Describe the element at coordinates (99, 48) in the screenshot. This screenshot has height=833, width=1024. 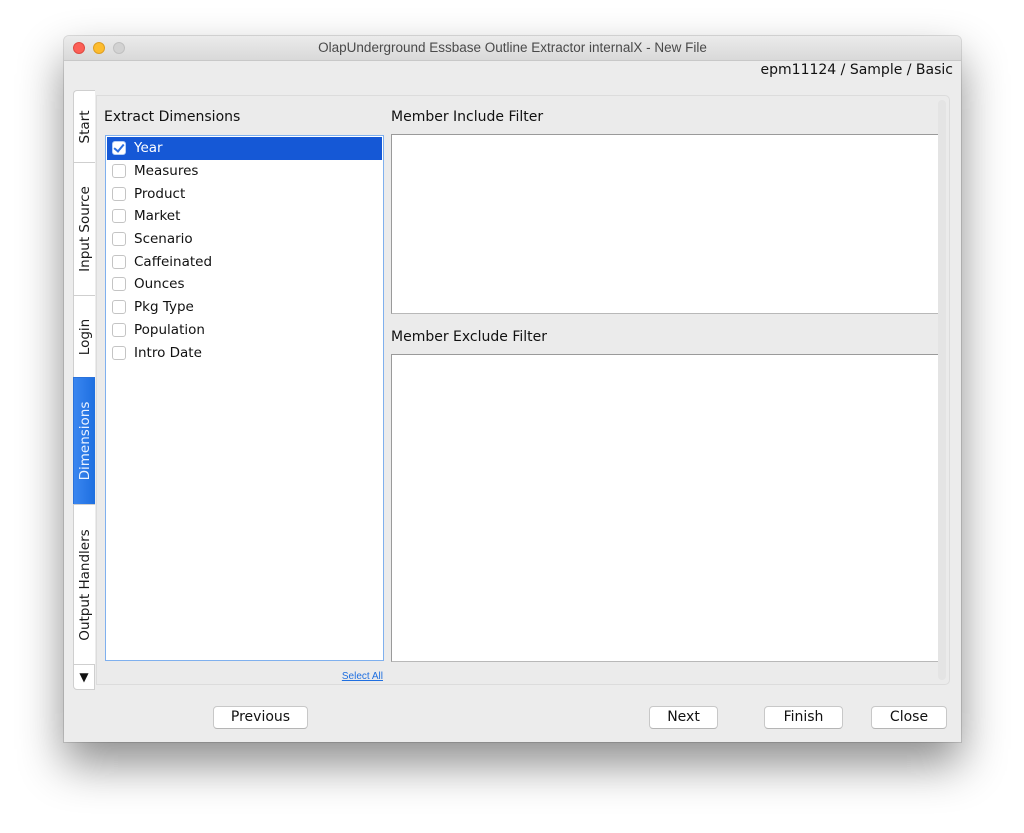
I see `window-minimize-button` at that location.